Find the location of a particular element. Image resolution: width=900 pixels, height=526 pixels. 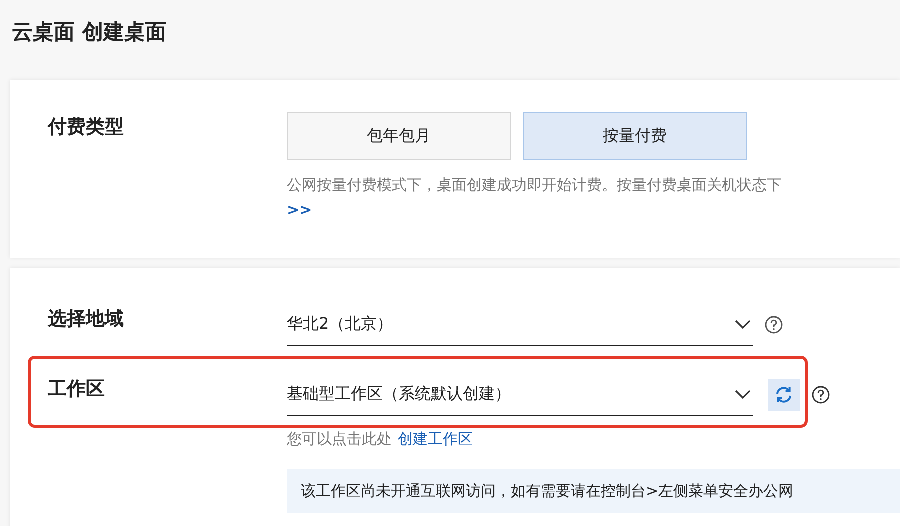

billing-option: 按量付费 is located at coordinates (635, 136).